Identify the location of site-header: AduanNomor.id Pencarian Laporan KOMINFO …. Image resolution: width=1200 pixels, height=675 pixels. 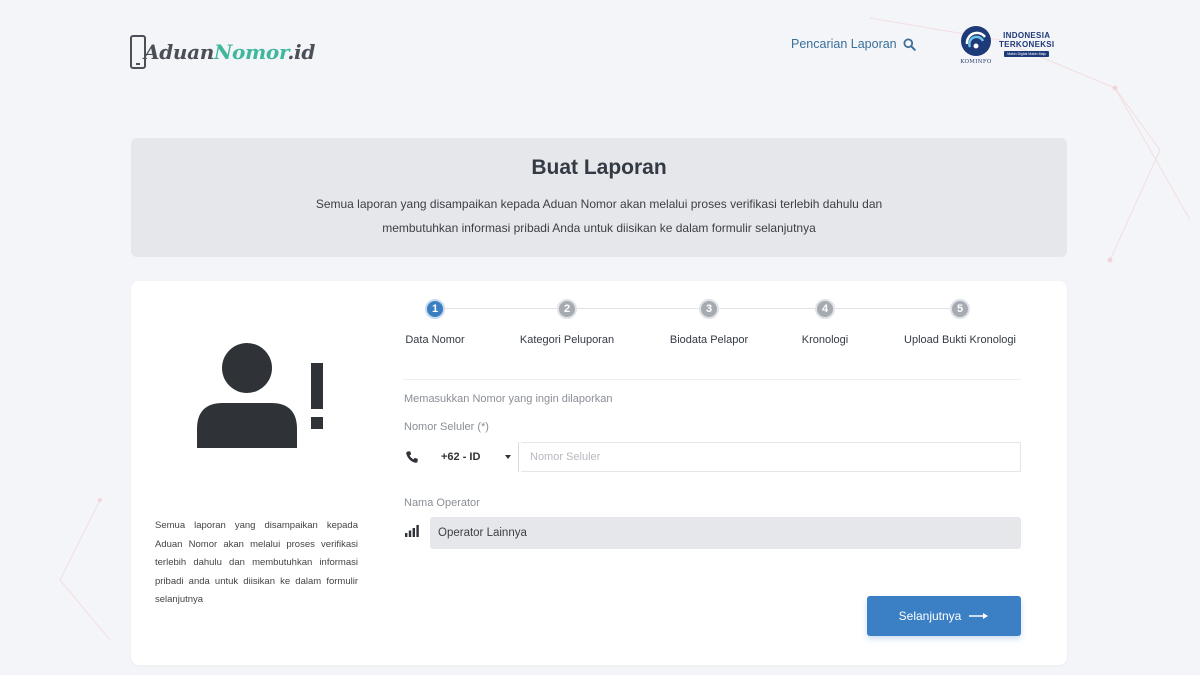
(600, 45).